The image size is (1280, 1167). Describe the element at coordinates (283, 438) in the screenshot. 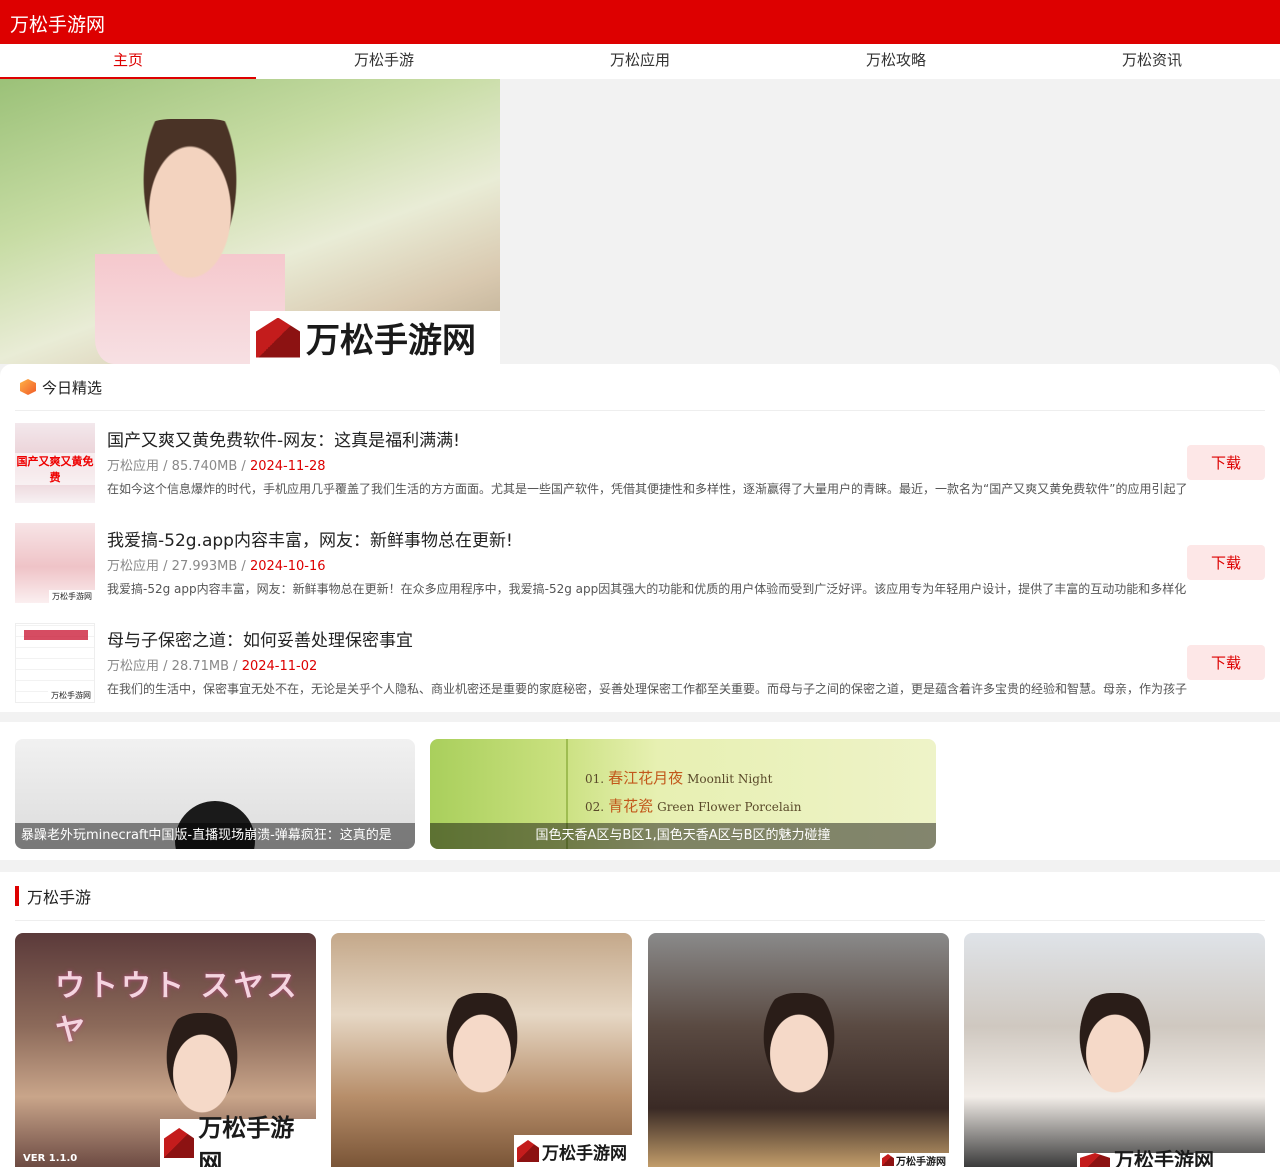

I see `item-title: 国产又爽又黄免费软件-网友：这真是福利满满!` at that location.